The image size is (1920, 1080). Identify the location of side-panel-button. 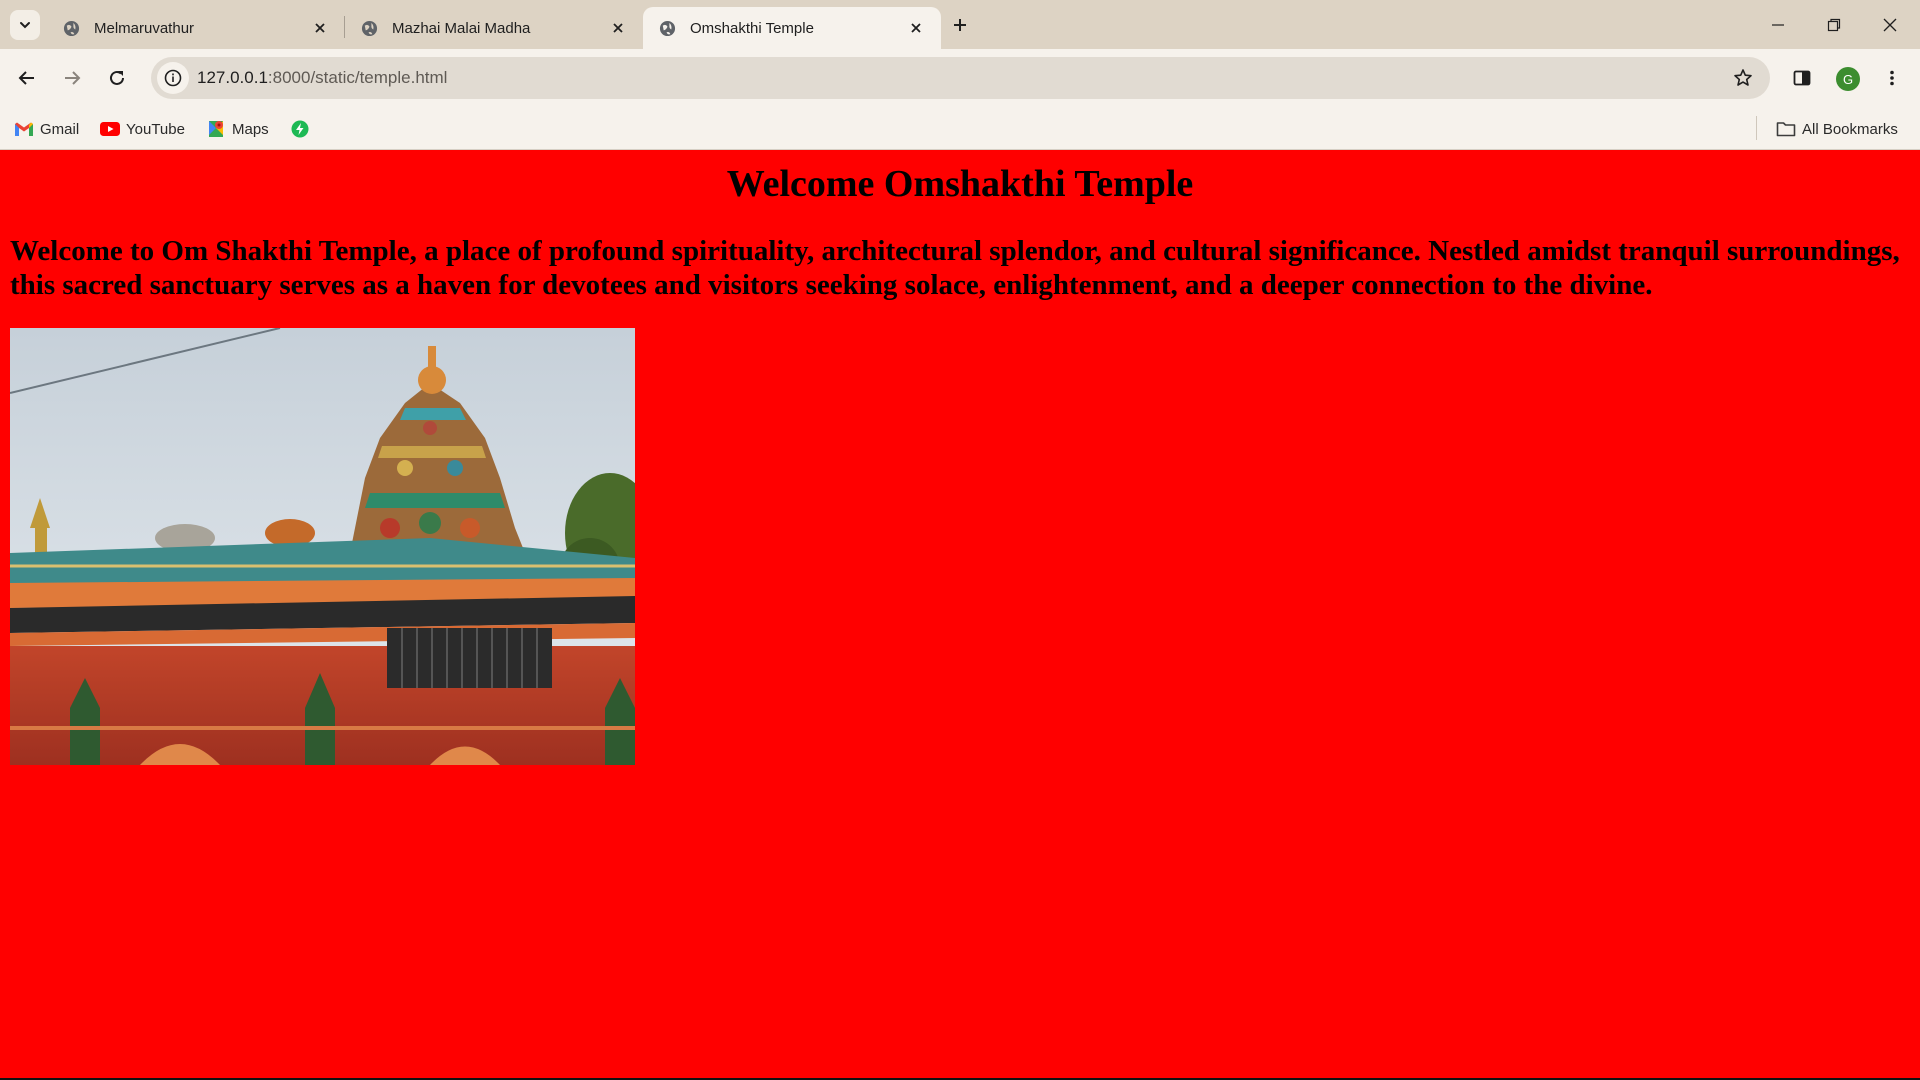
(1802, 78).